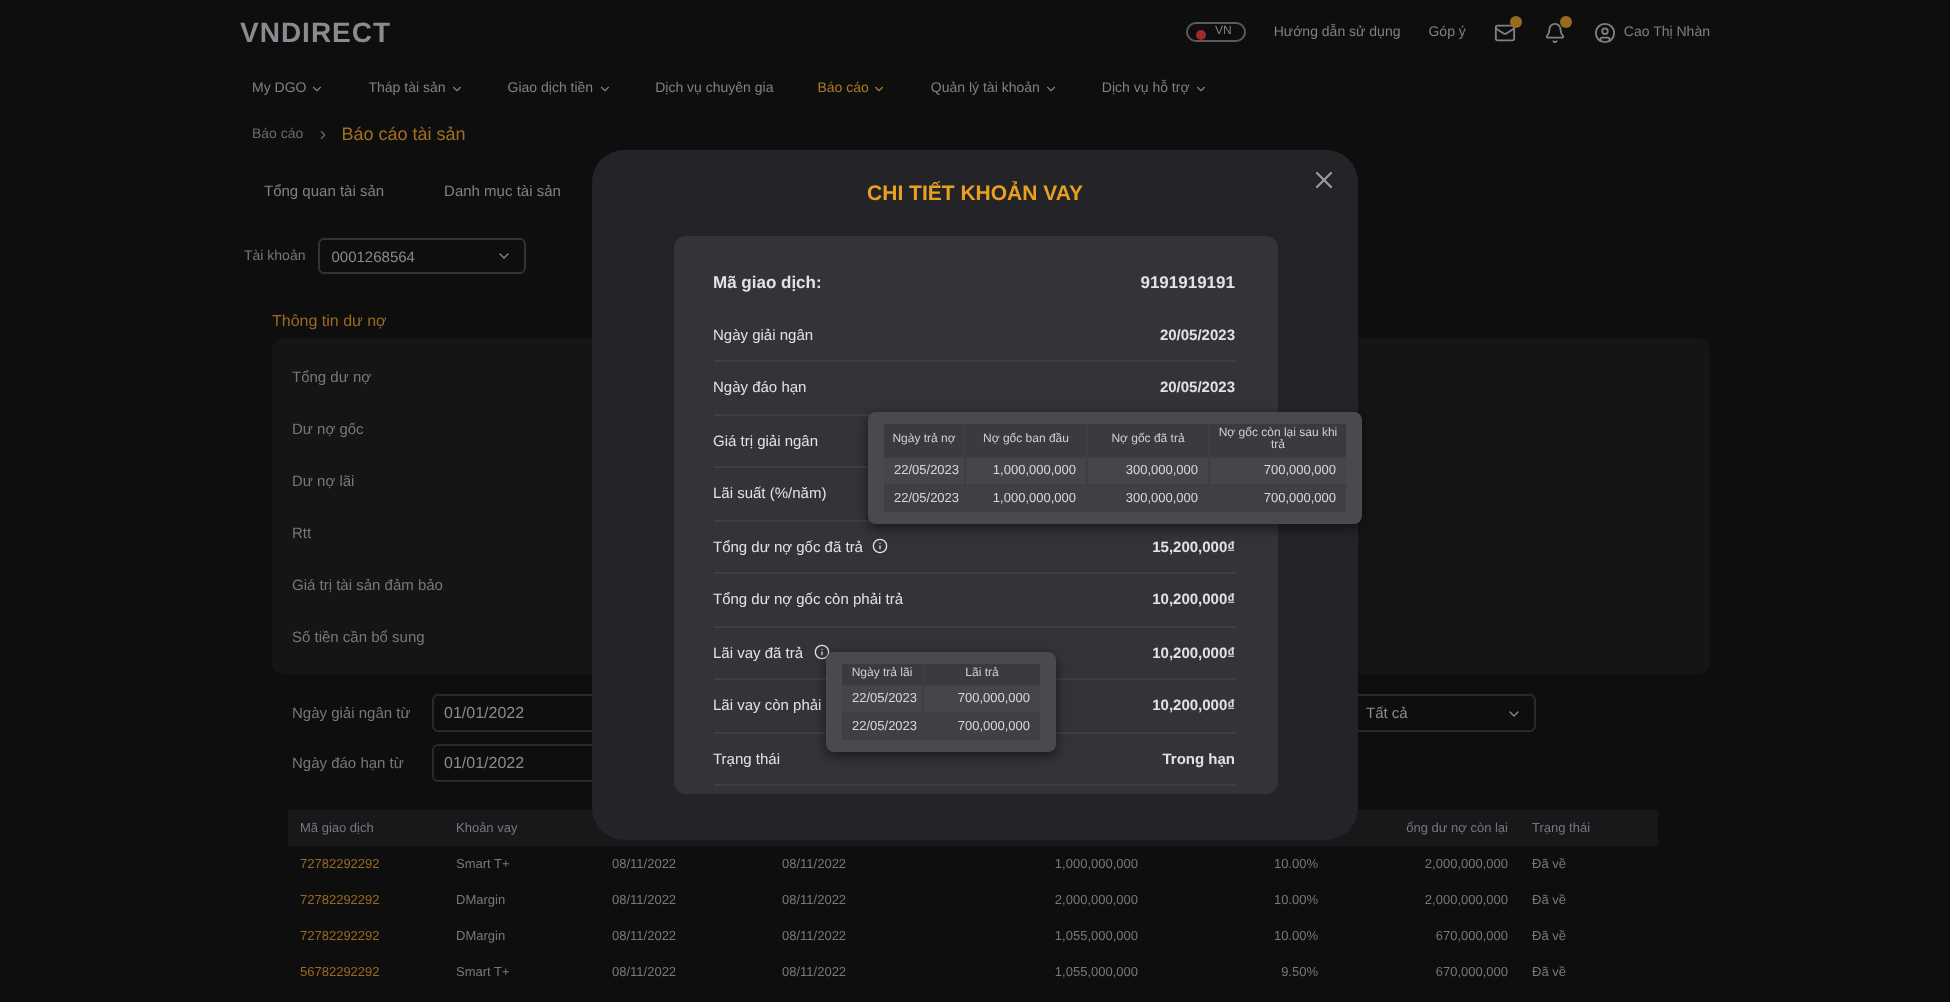 The width and height of the screenshot is (1950, 1002). What do you see at coordinates (1504, 32) in the screenshot?
I see `mail-icon` at bounding box center [1504, 32].